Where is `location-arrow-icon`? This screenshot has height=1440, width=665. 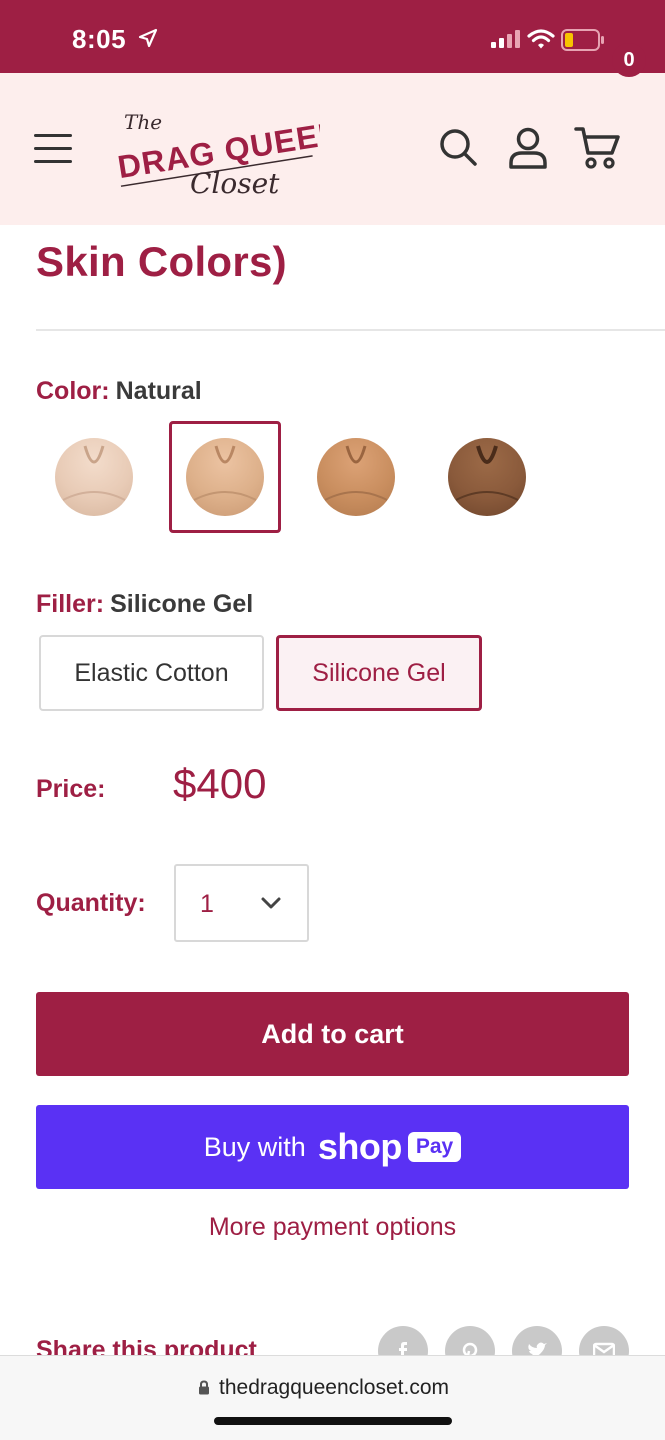
location-arrow-icon is located at coordinates (148, 38).